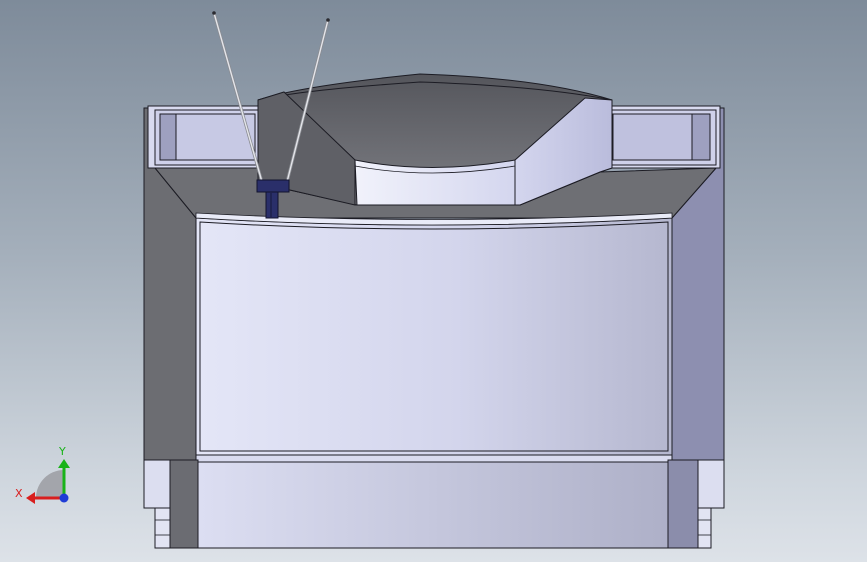 The width and height of the screenshot is (867, 562). What do you see at coordinates (50, 484) in the screenshot?
I see `triad-base-shade` at bounding box center [50, 484].